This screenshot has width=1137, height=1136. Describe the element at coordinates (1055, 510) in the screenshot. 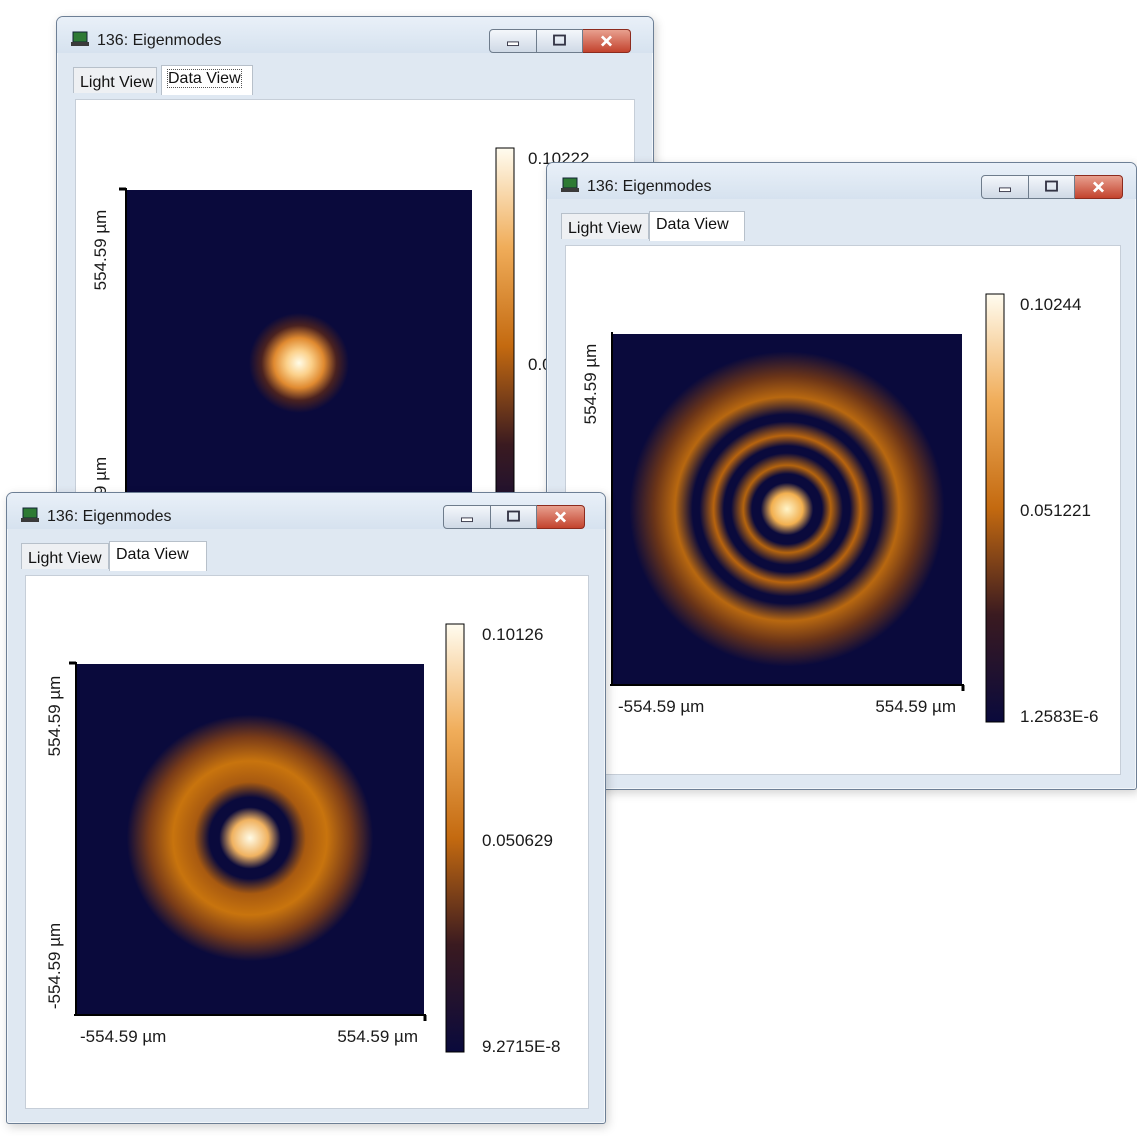

I see `colorbar-mid-label: 0.051221` at that location.